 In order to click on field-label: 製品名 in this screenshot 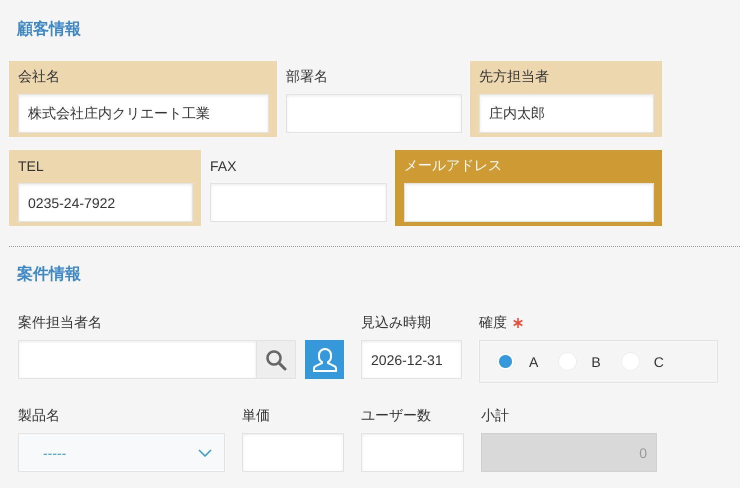, I will do `click(39, 416)`.